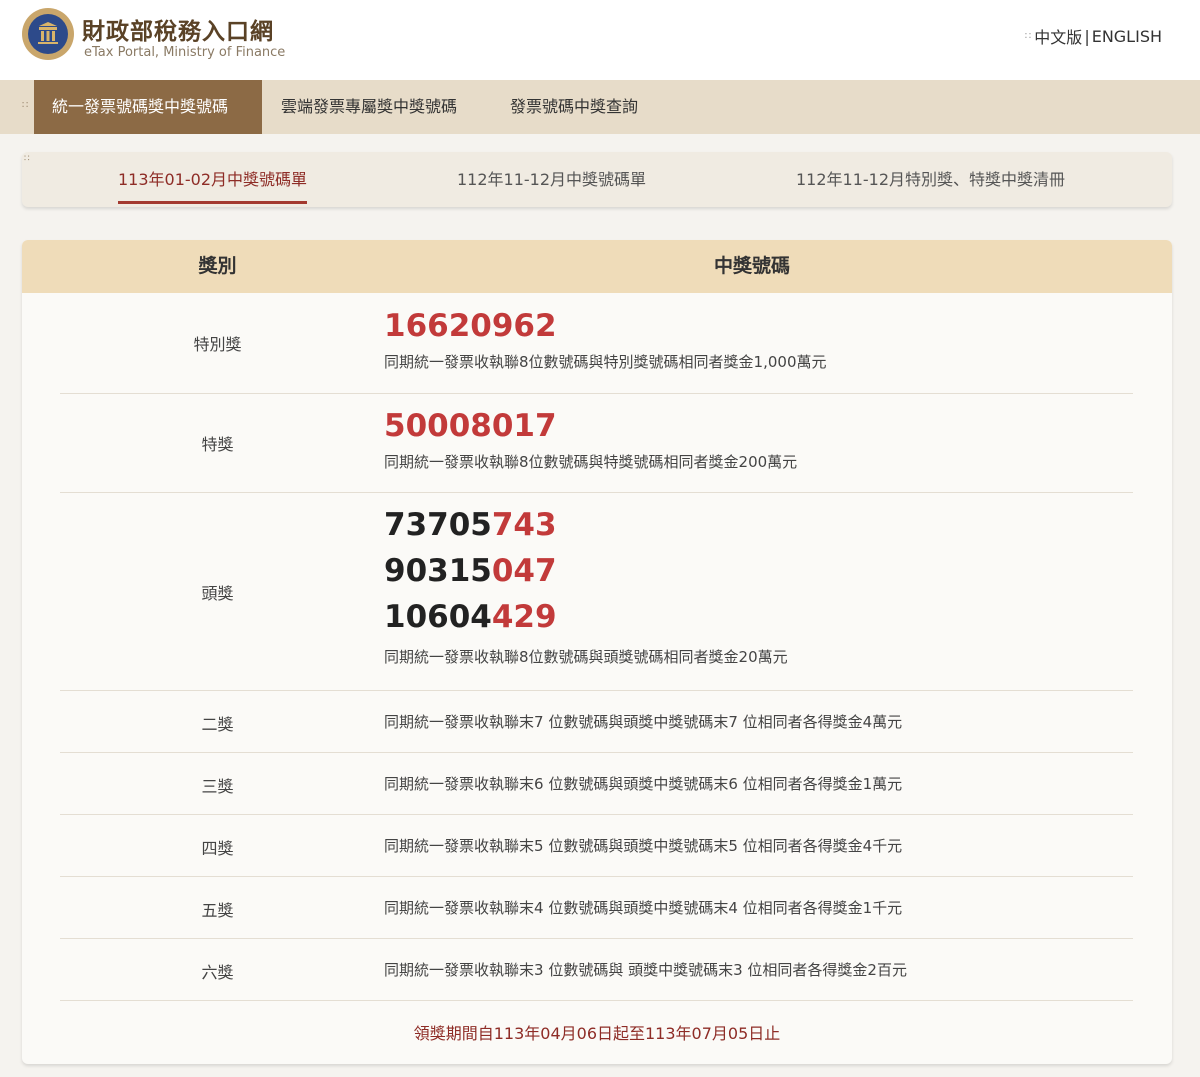 The height and width of the screenshot is (1077, 1200). I want to click on nav-item-cloud-invoice: 雲端發票專屬獎中獎號碼, so click(369, 107).